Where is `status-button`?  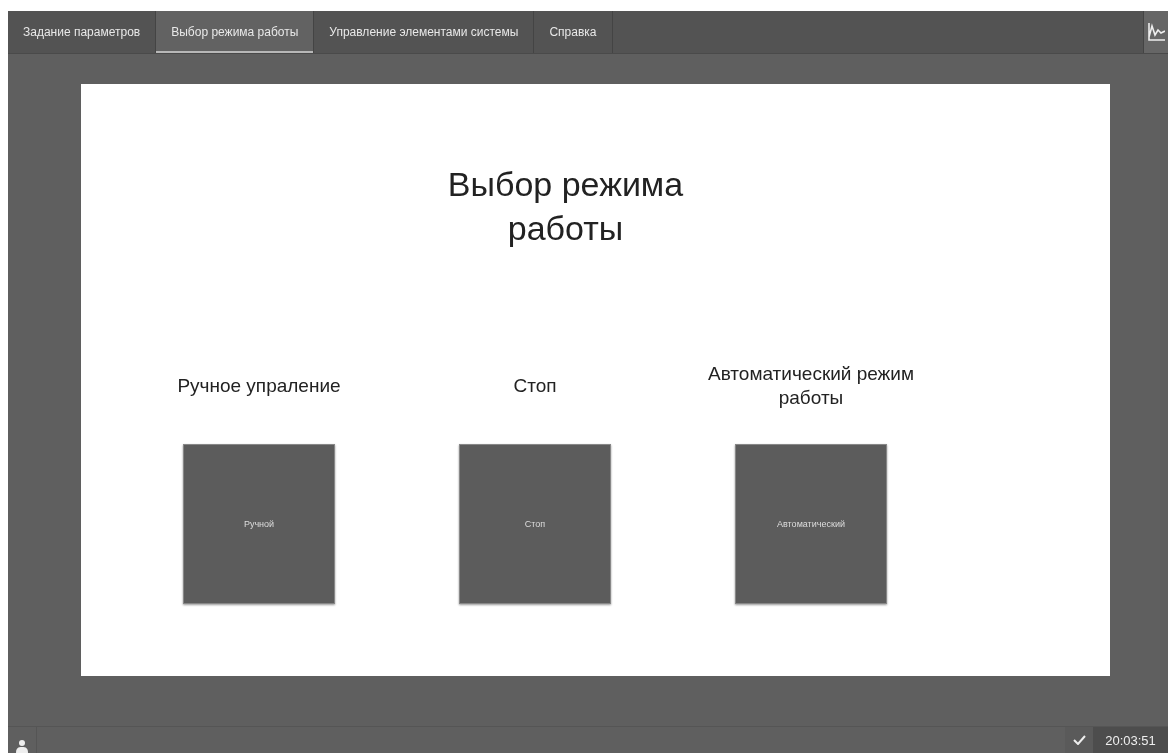
status-button is located at coordinates (1079, 740).